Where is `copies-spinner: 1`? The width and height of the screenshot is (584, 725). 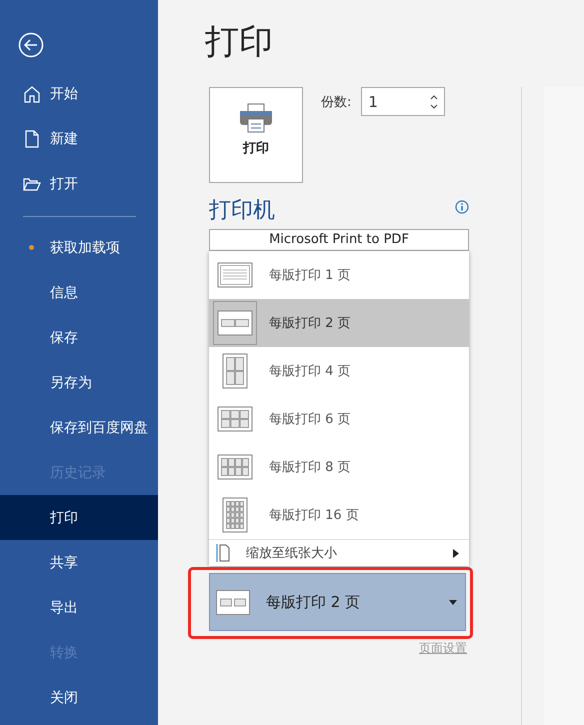 copies-spinner: 1 is located at coordinates (403, 101).